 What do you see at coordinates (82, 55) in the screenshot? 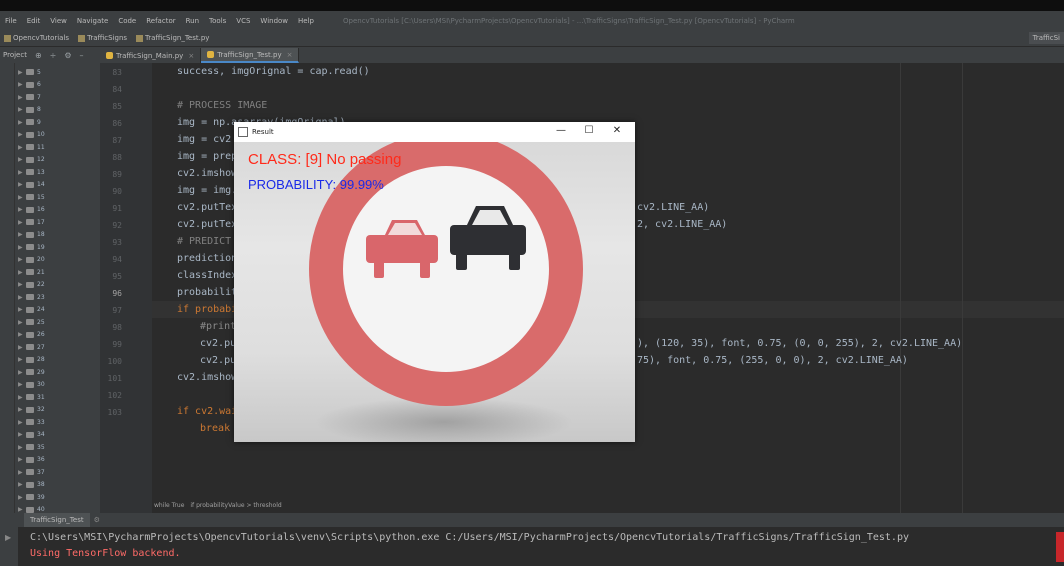
I see `hide-icon: –` at bounding box center [82, 55].